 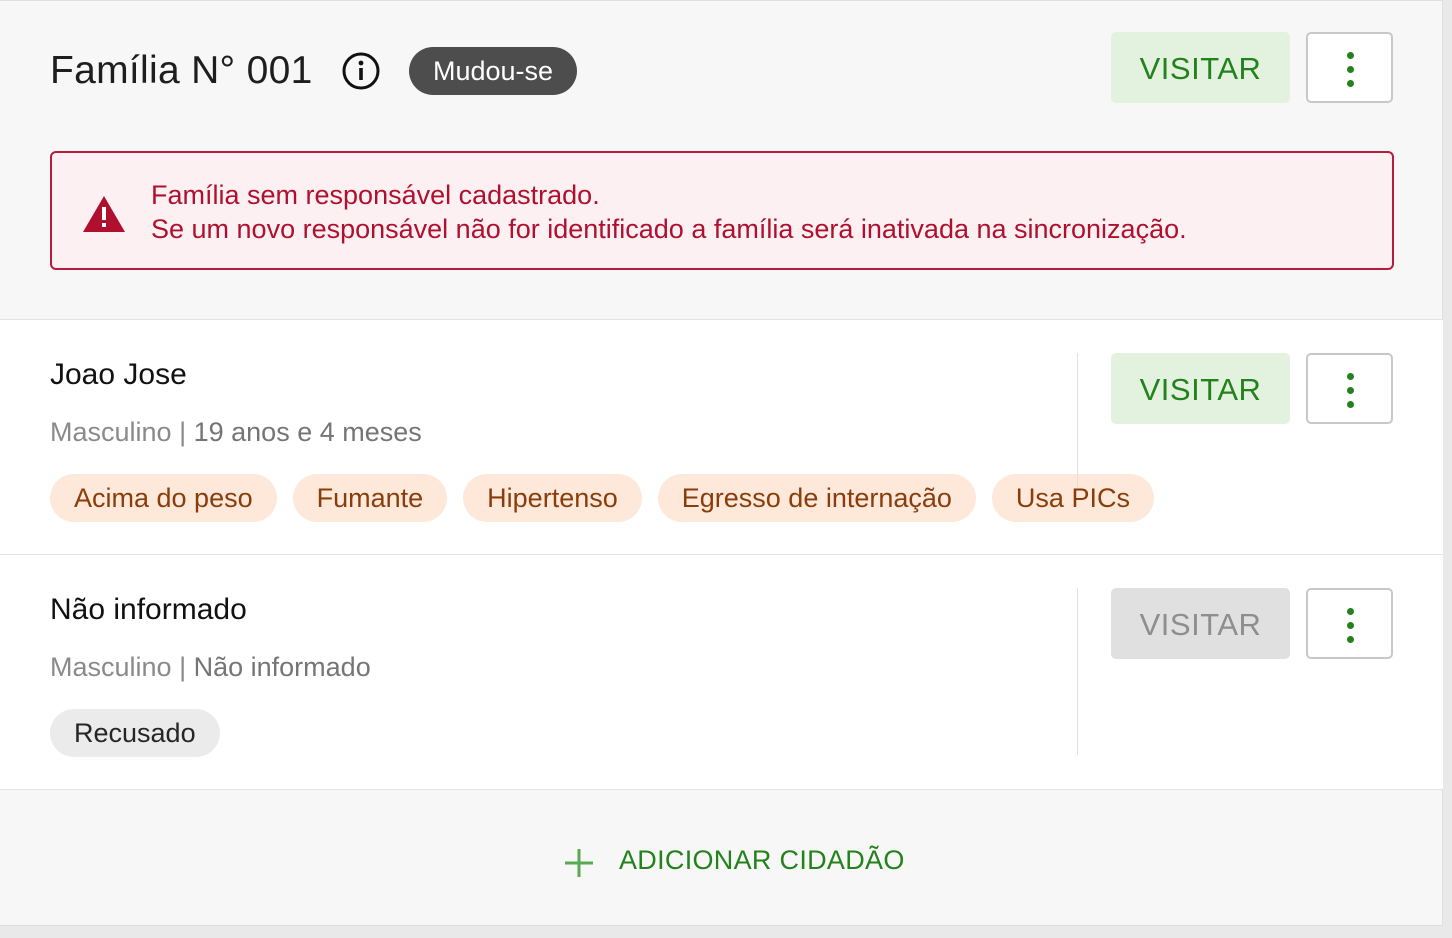 I want to click on member-age: 19 anos e 4 meses, so click(x=307, y=432).